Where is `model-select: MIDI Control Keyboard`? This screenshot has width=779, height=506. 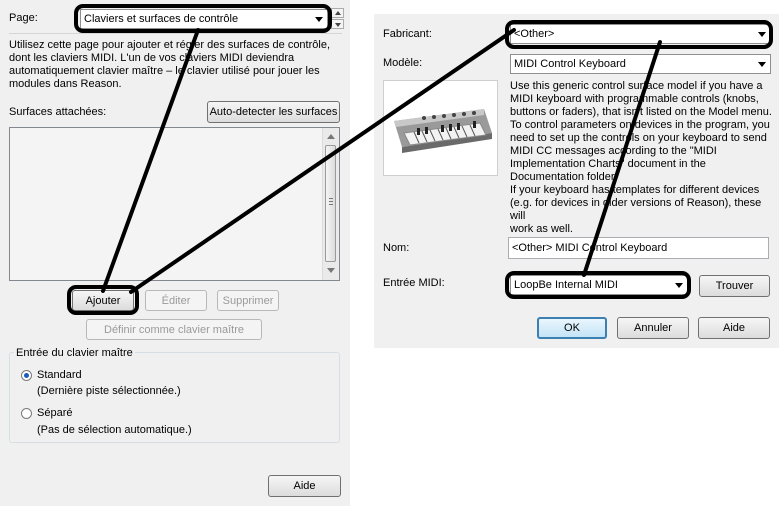
model-select: MIDI Control Keyboard is located at coordinates (640, 64).